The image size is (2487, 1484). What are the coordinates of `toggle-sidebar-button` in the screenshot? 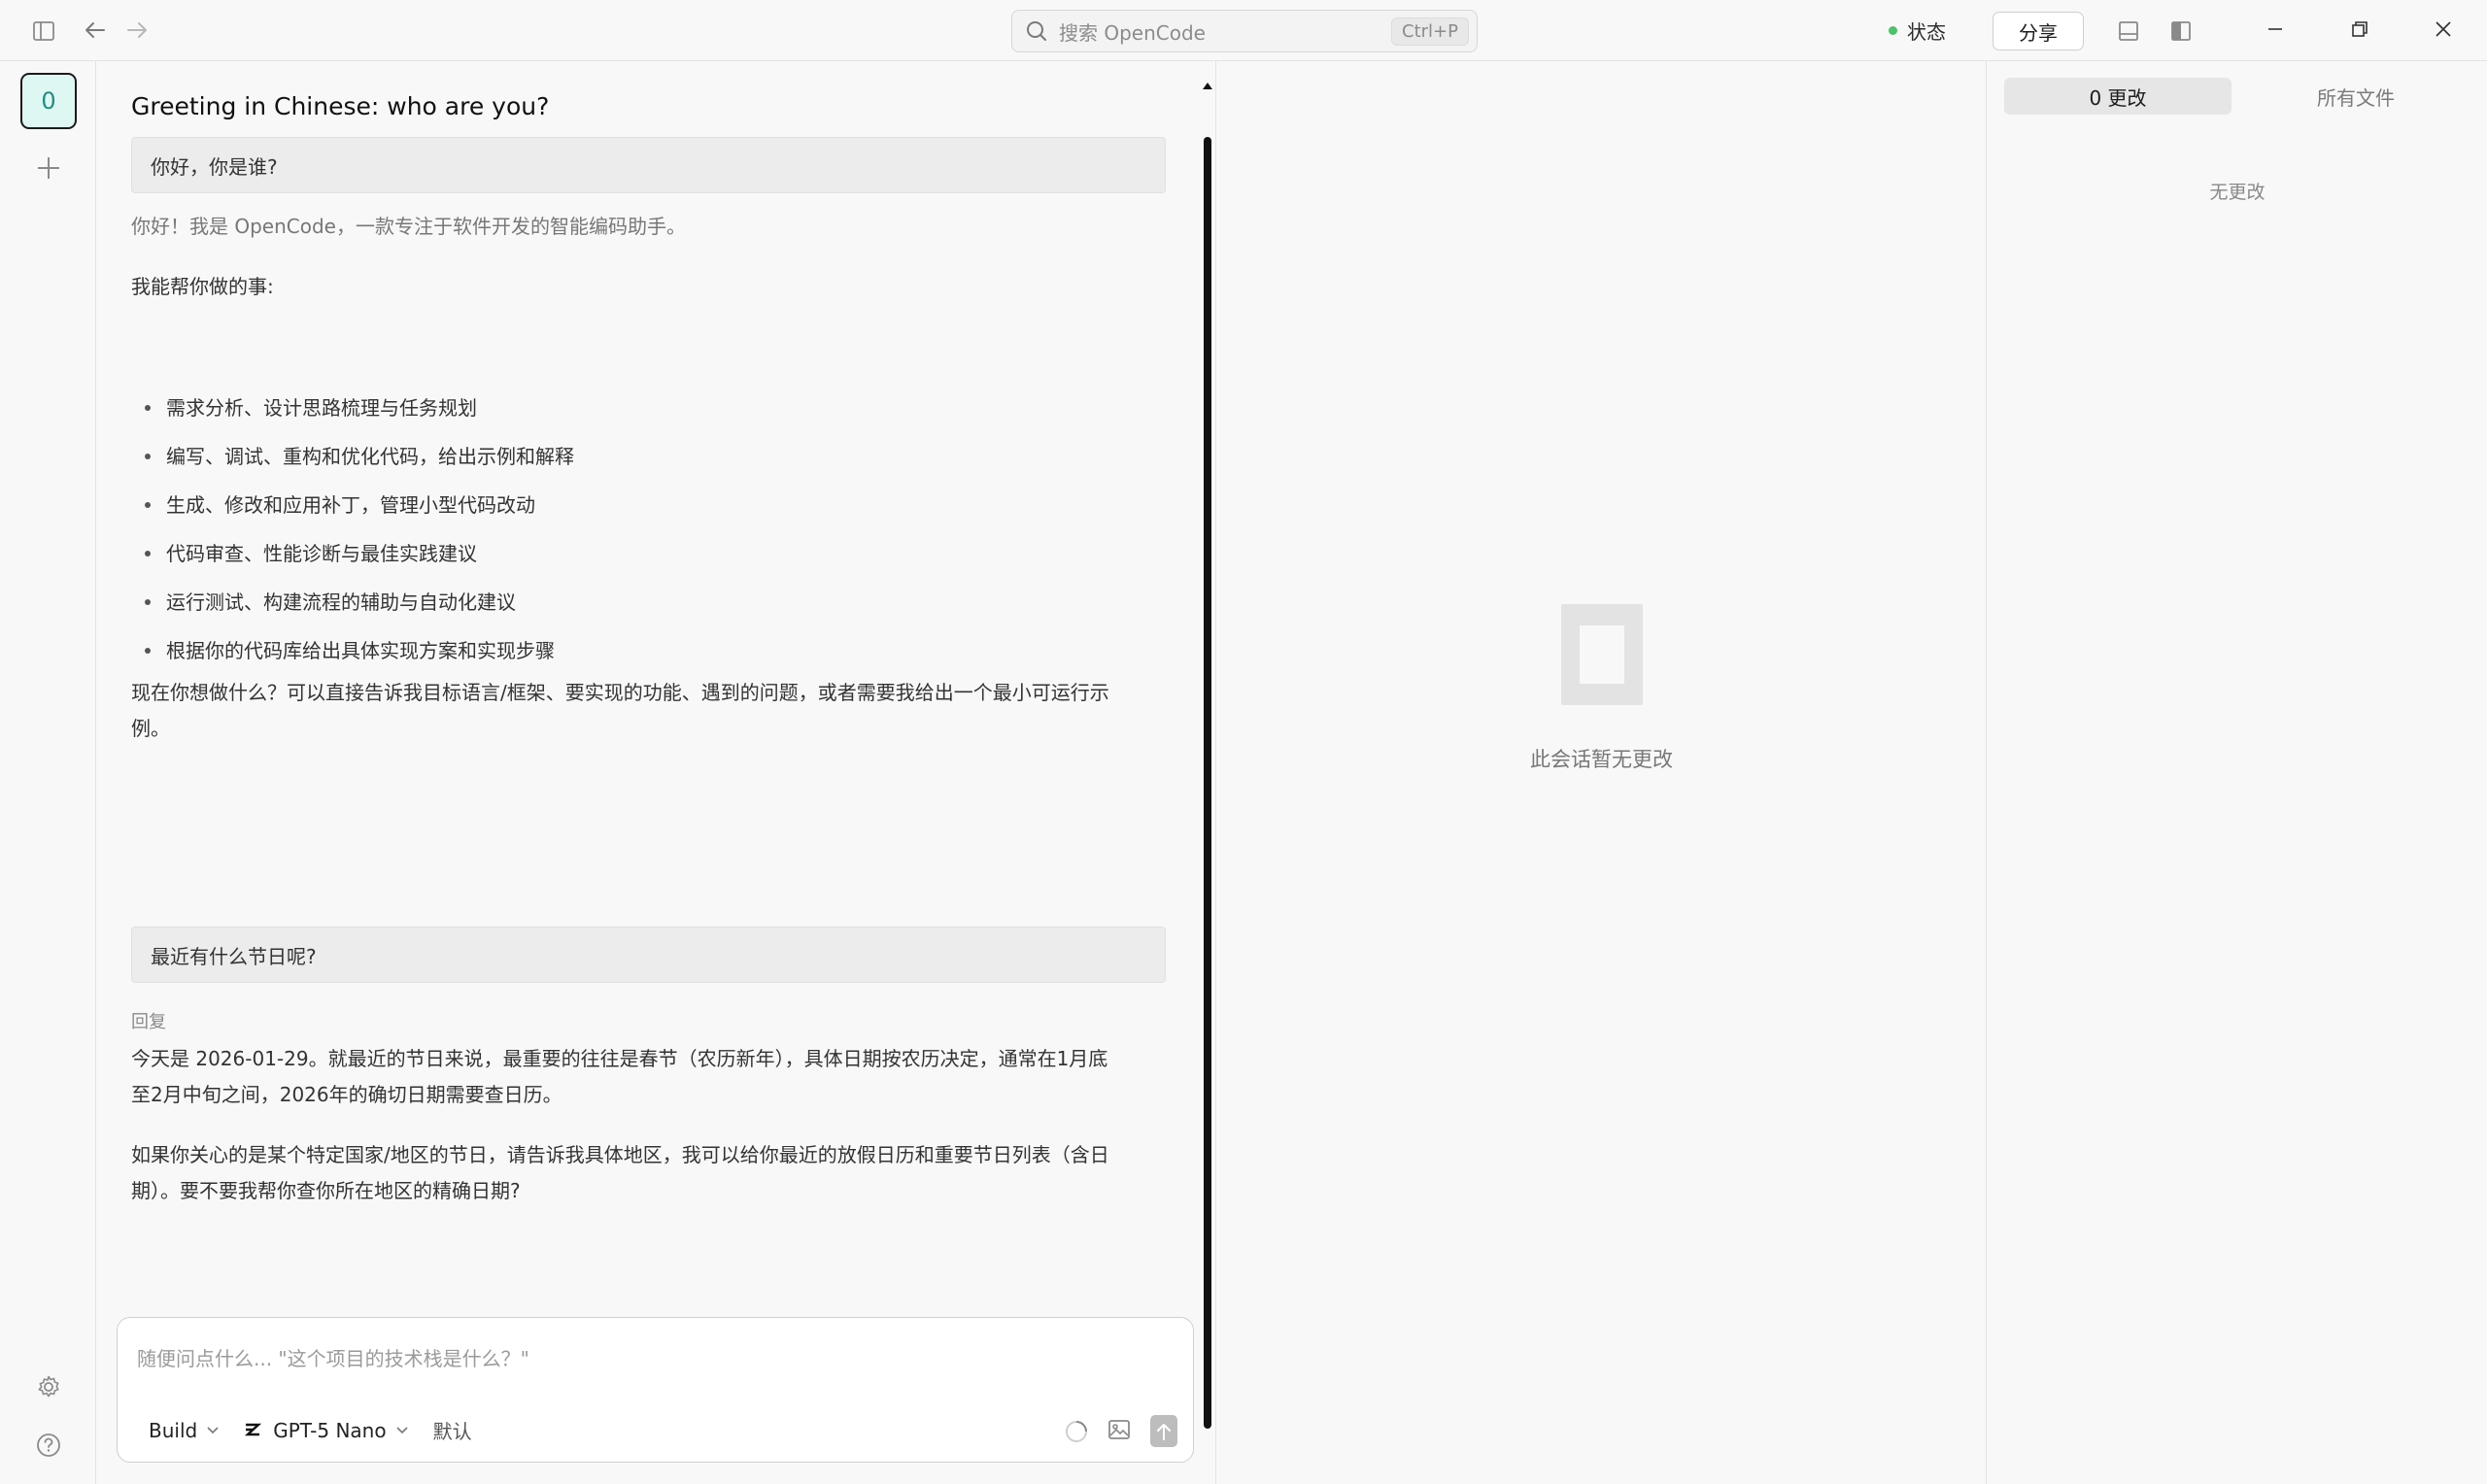 It's located at (43, 31).